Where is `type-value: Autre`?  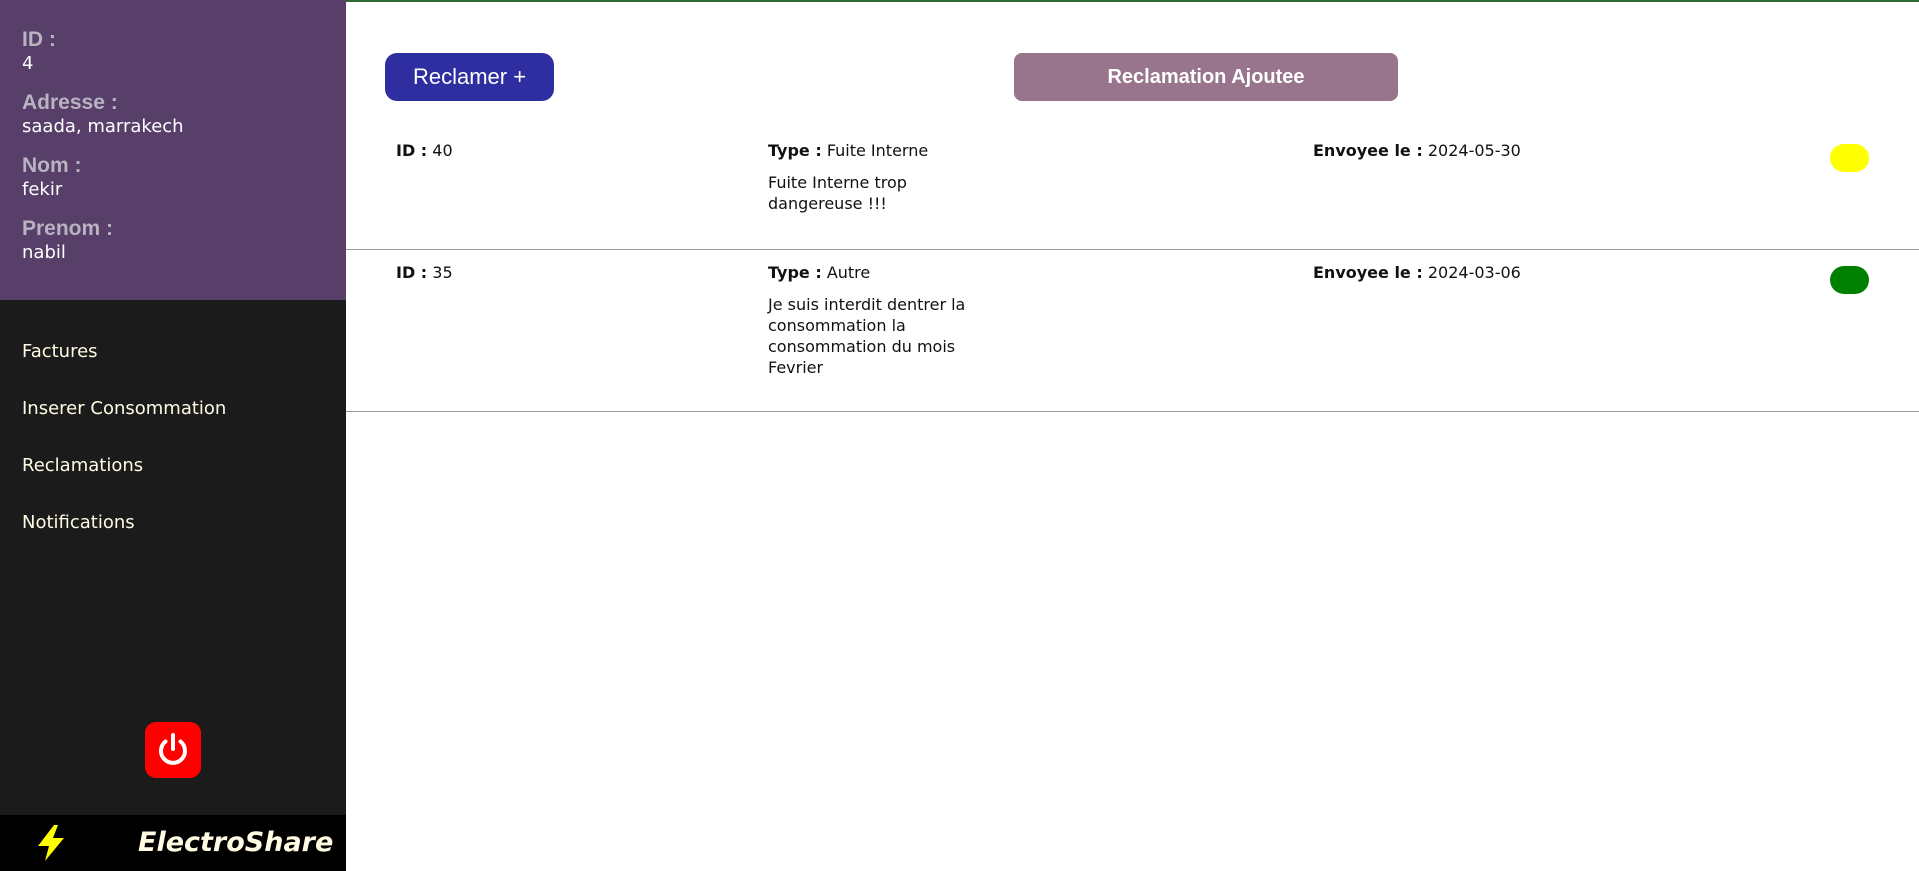
type-value: Autre is located at coordinates (848, 272).